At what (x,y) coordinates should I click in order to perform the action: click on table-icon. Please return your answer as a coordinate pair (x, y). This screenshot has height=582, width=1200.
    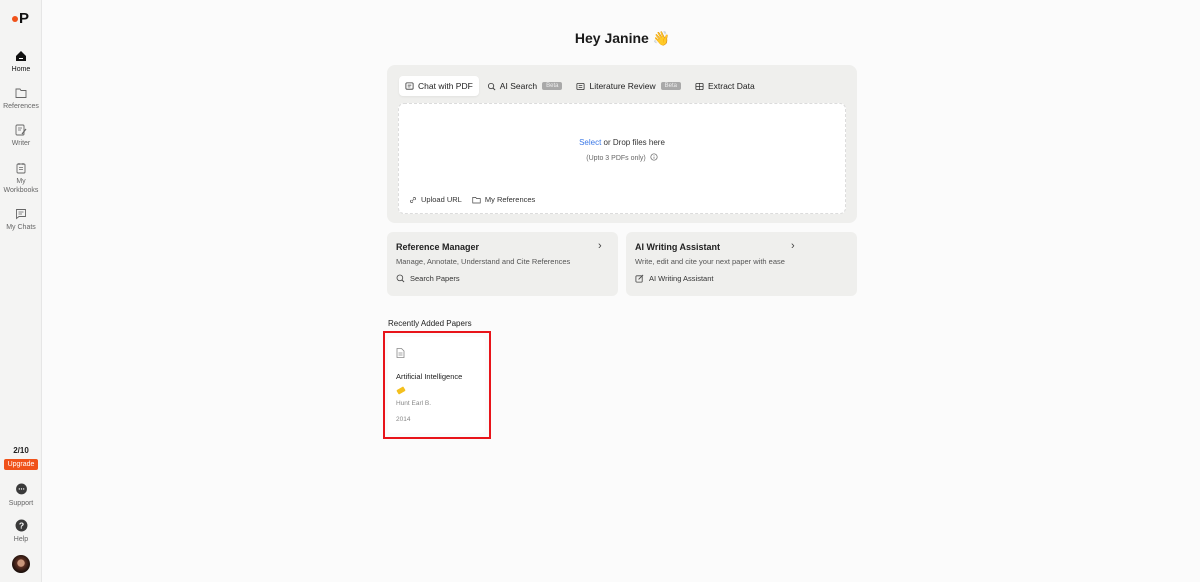
    Looking at the image, I should click on (699, 86).